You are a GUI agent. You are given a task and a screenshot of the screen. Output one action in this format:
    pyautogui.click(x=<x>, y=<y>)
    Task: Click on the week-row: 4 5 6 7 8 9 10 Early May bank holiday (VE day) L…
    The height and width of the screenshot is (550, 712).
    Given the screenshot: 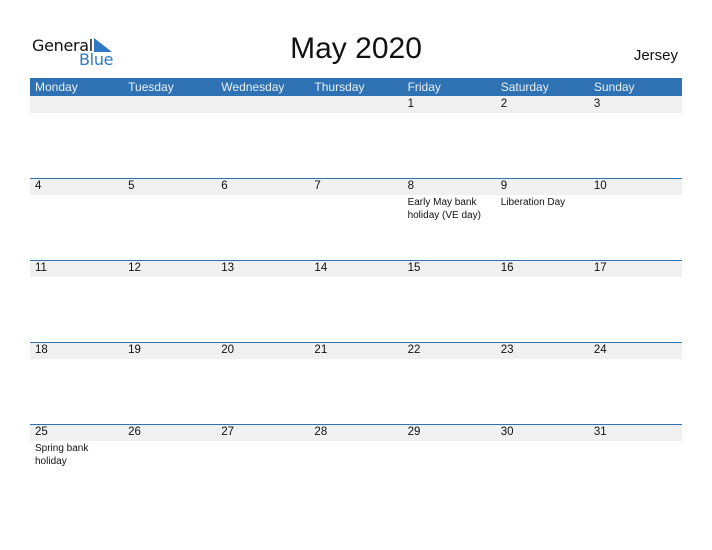 What is the action you would take?
    pyautogui.click(x=356, y=218)
    